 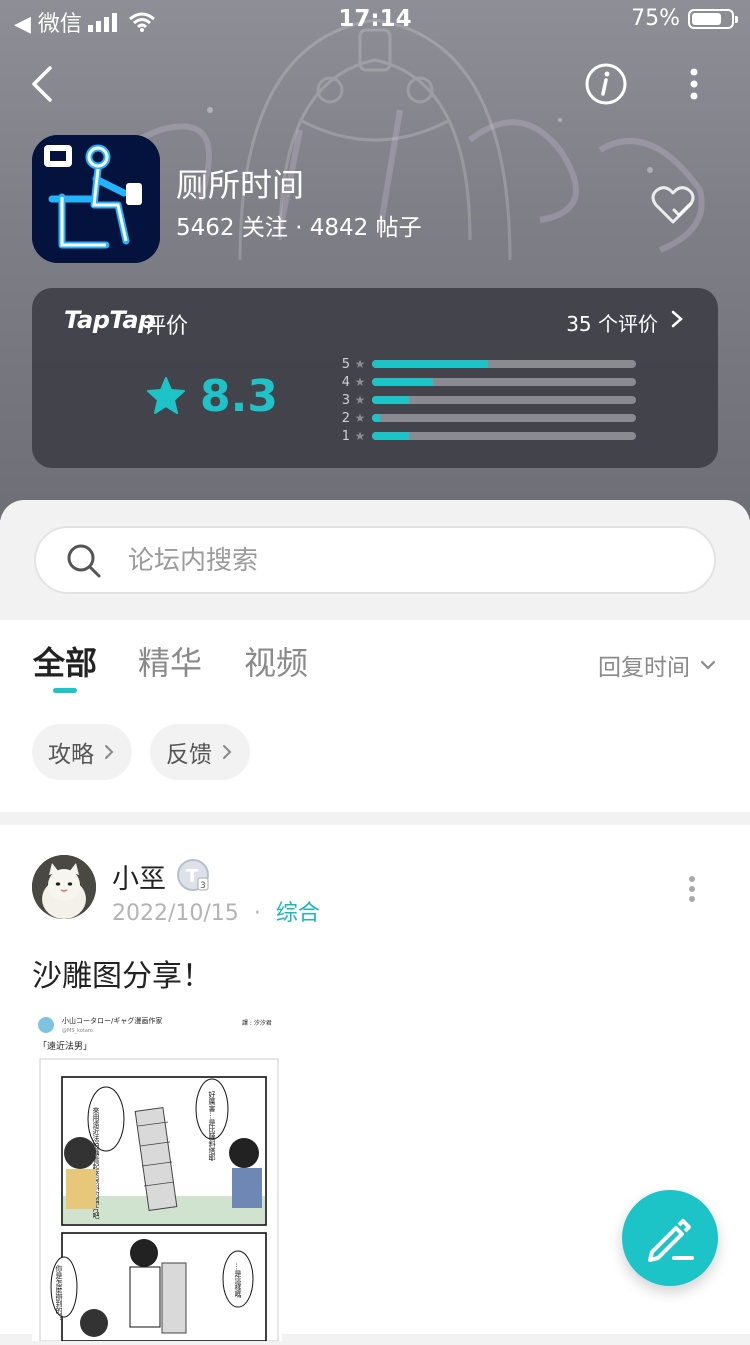 What do you see at coordinates (65, 661) in the screenshot?
I see `tab-all: 全部` at bounding box center [65, 661].